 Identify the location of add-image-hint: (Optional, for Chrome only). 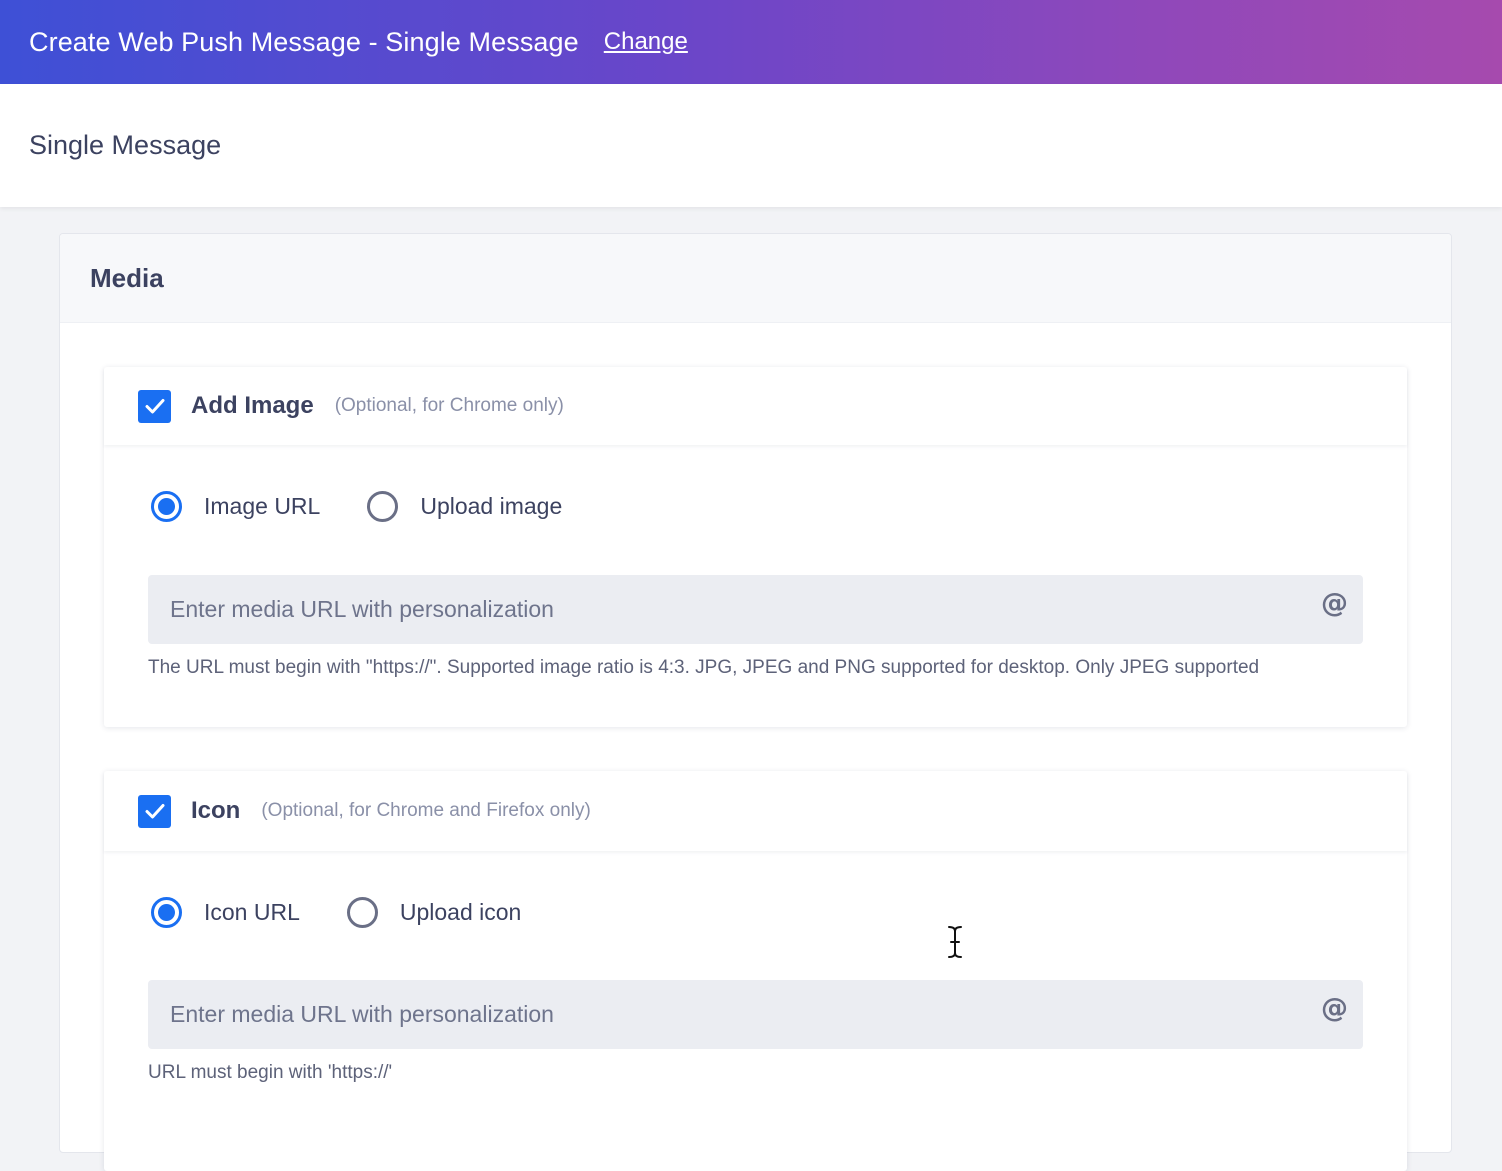
(449, 405).